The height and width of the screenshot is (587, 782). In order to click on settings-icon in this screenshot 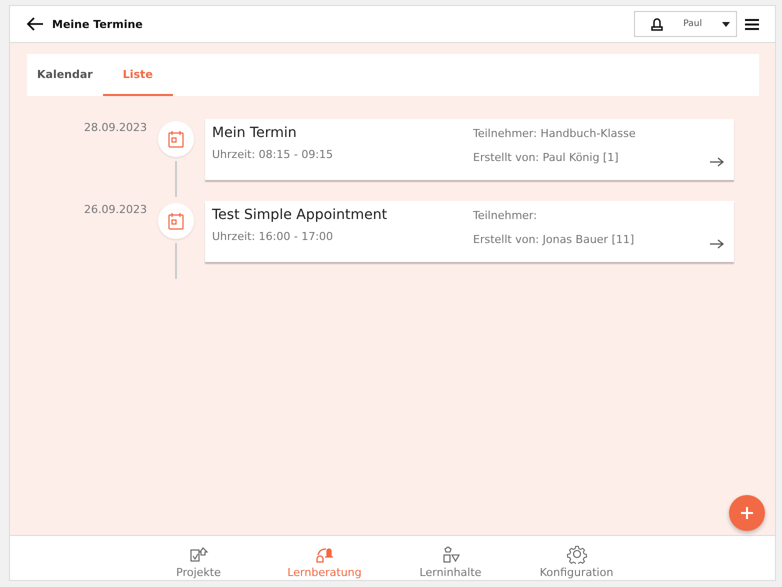, I will do `click(576, 554)`.